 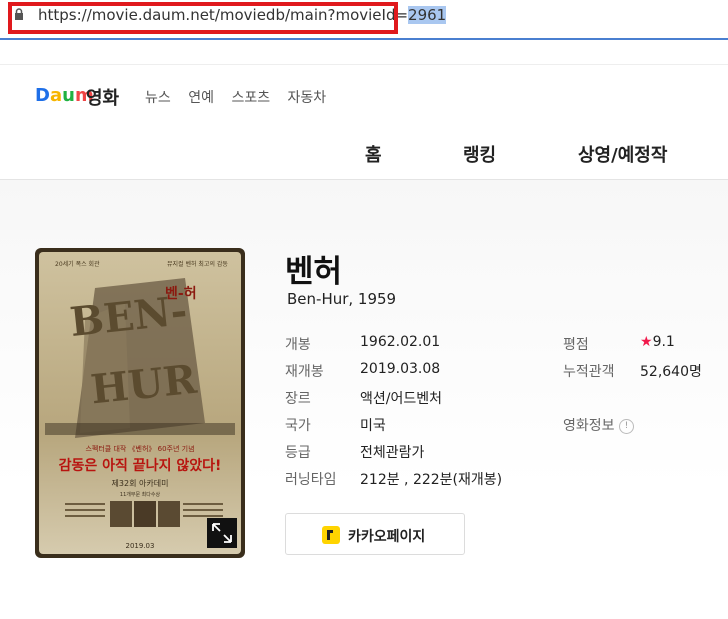 I want to click on detail-label-rating-class: 등급, so click(x=298, y=453).